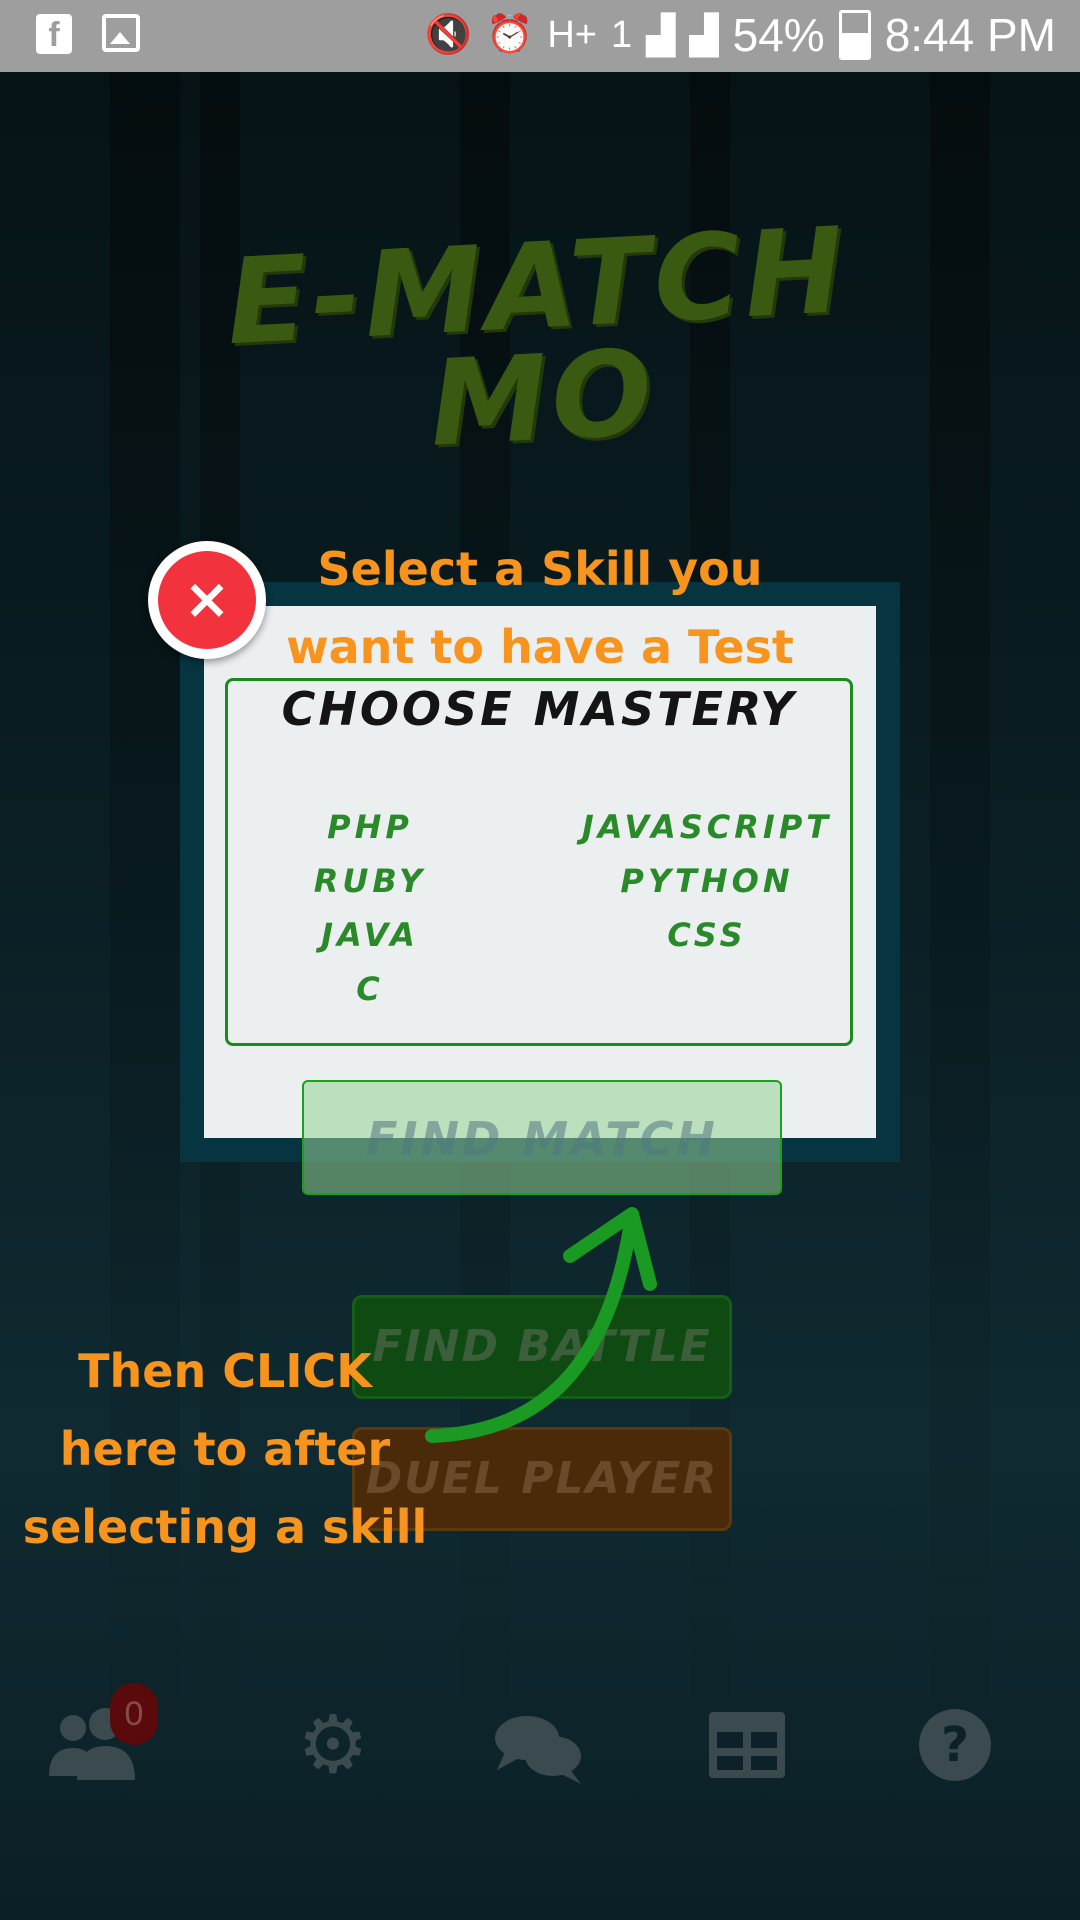 This screenshot has width=1080, height=1920. What do you see at coordinates (134, 1714) in the screenshot?
I see `friends-badge: 0` at bounding box center [134, 1714].